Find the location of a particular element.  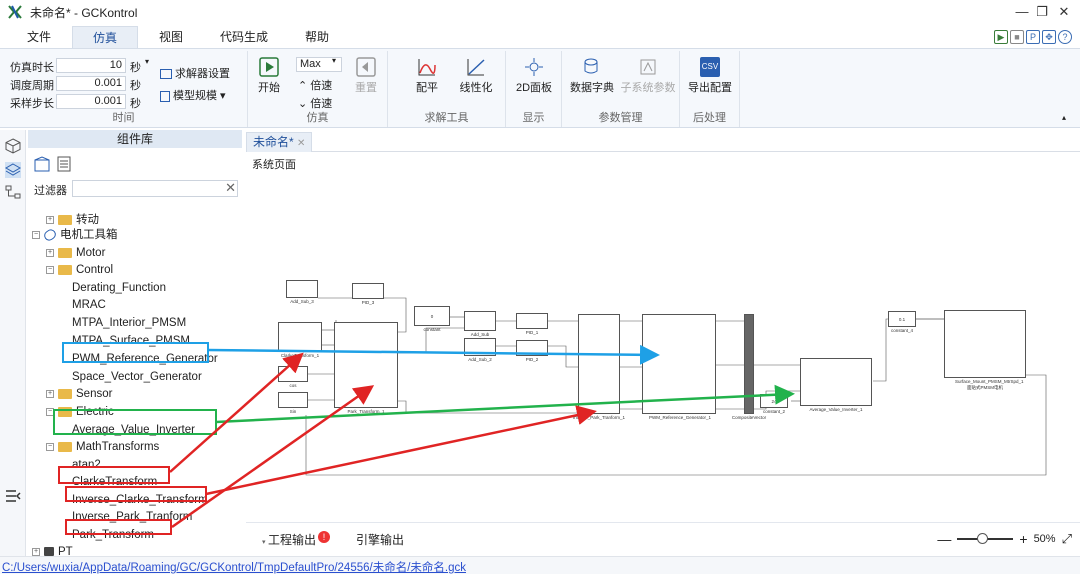

layers-icon is located at coordinates (13, 170).